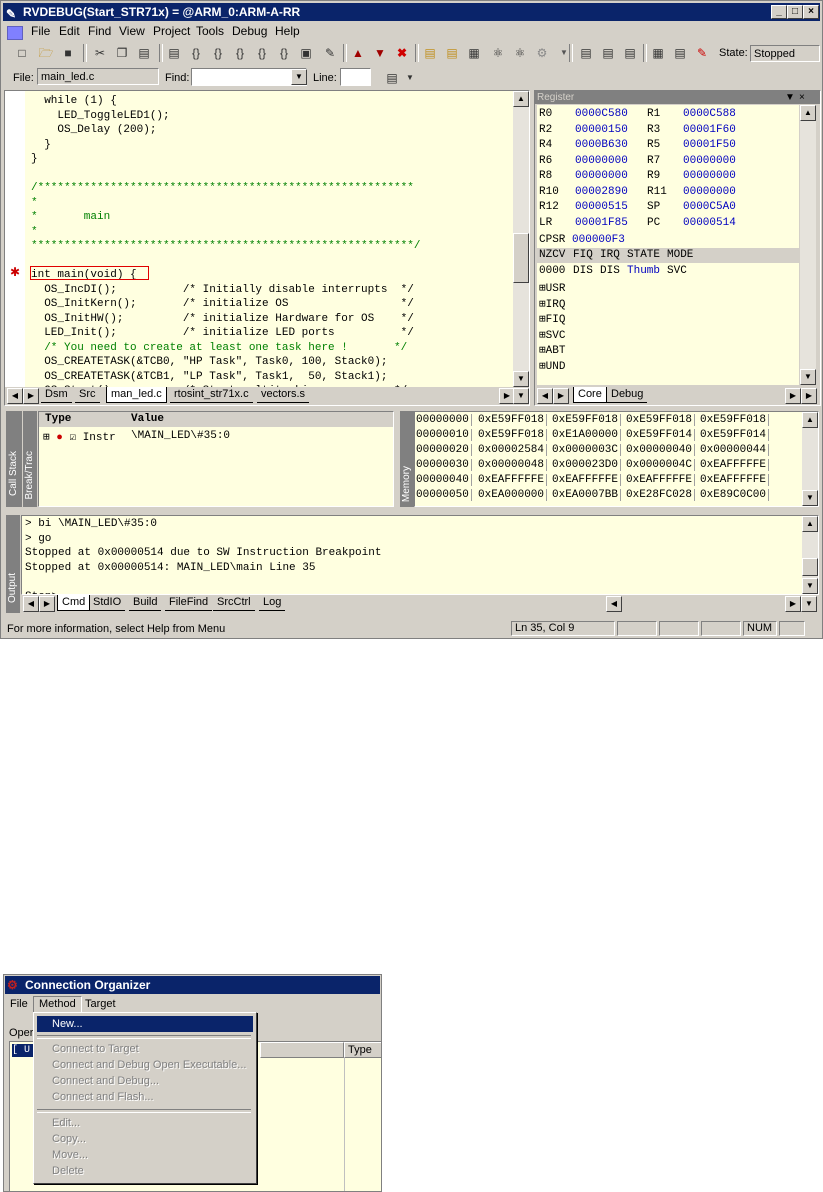 The height and width of the screenshot is (1192, 823). I want to click on layout-2-icon: ▤, so click(608, 53).